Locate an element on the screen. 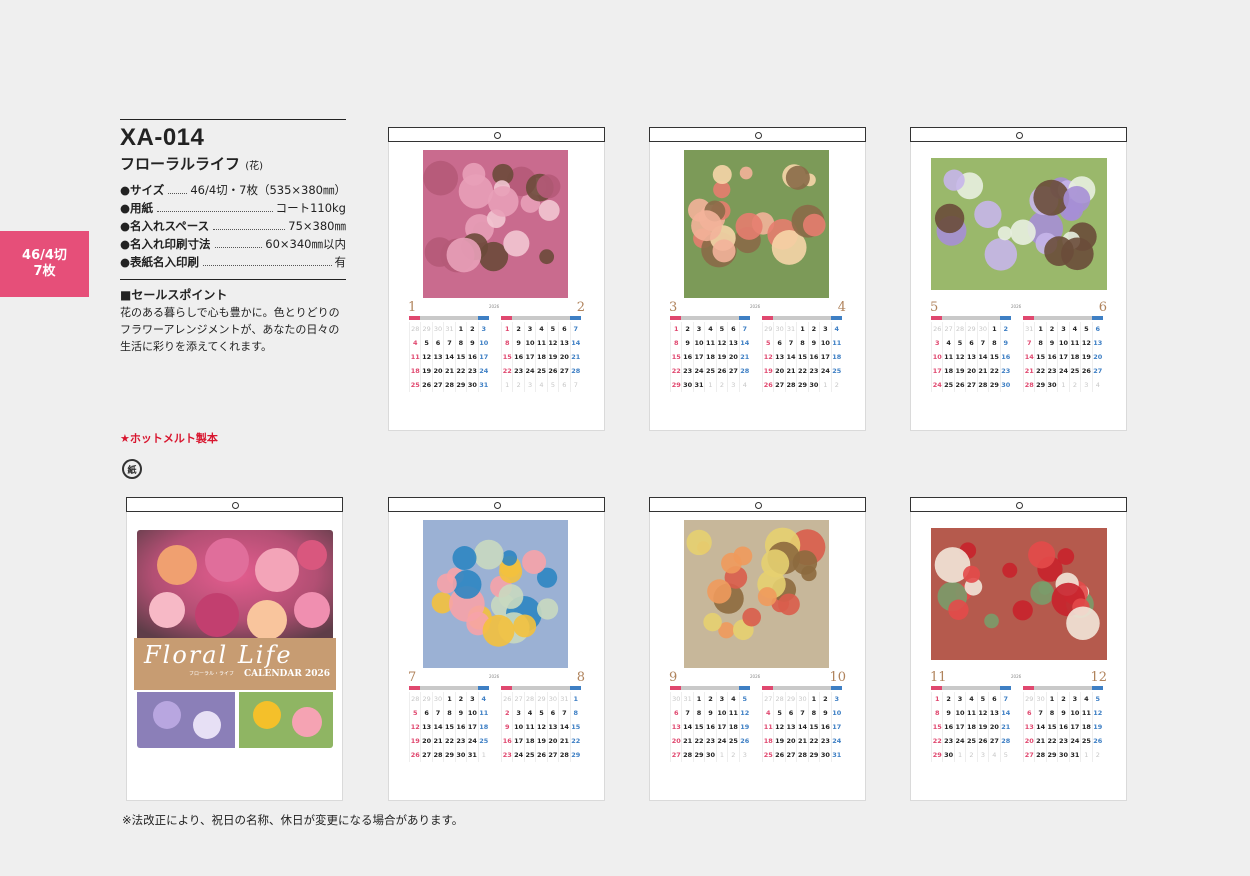 The width and height of the screenshot is (1250, 876). calendar-day: 2 is located at coordinates (1062, 699).